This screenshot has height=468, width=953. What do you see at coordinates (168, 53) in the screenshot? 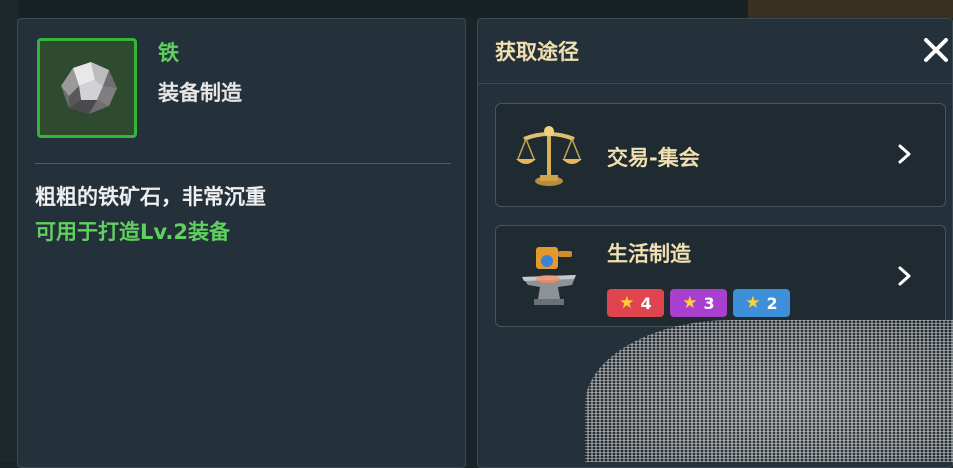
I see `item-name: 铁` at bounding box center [168, 53].